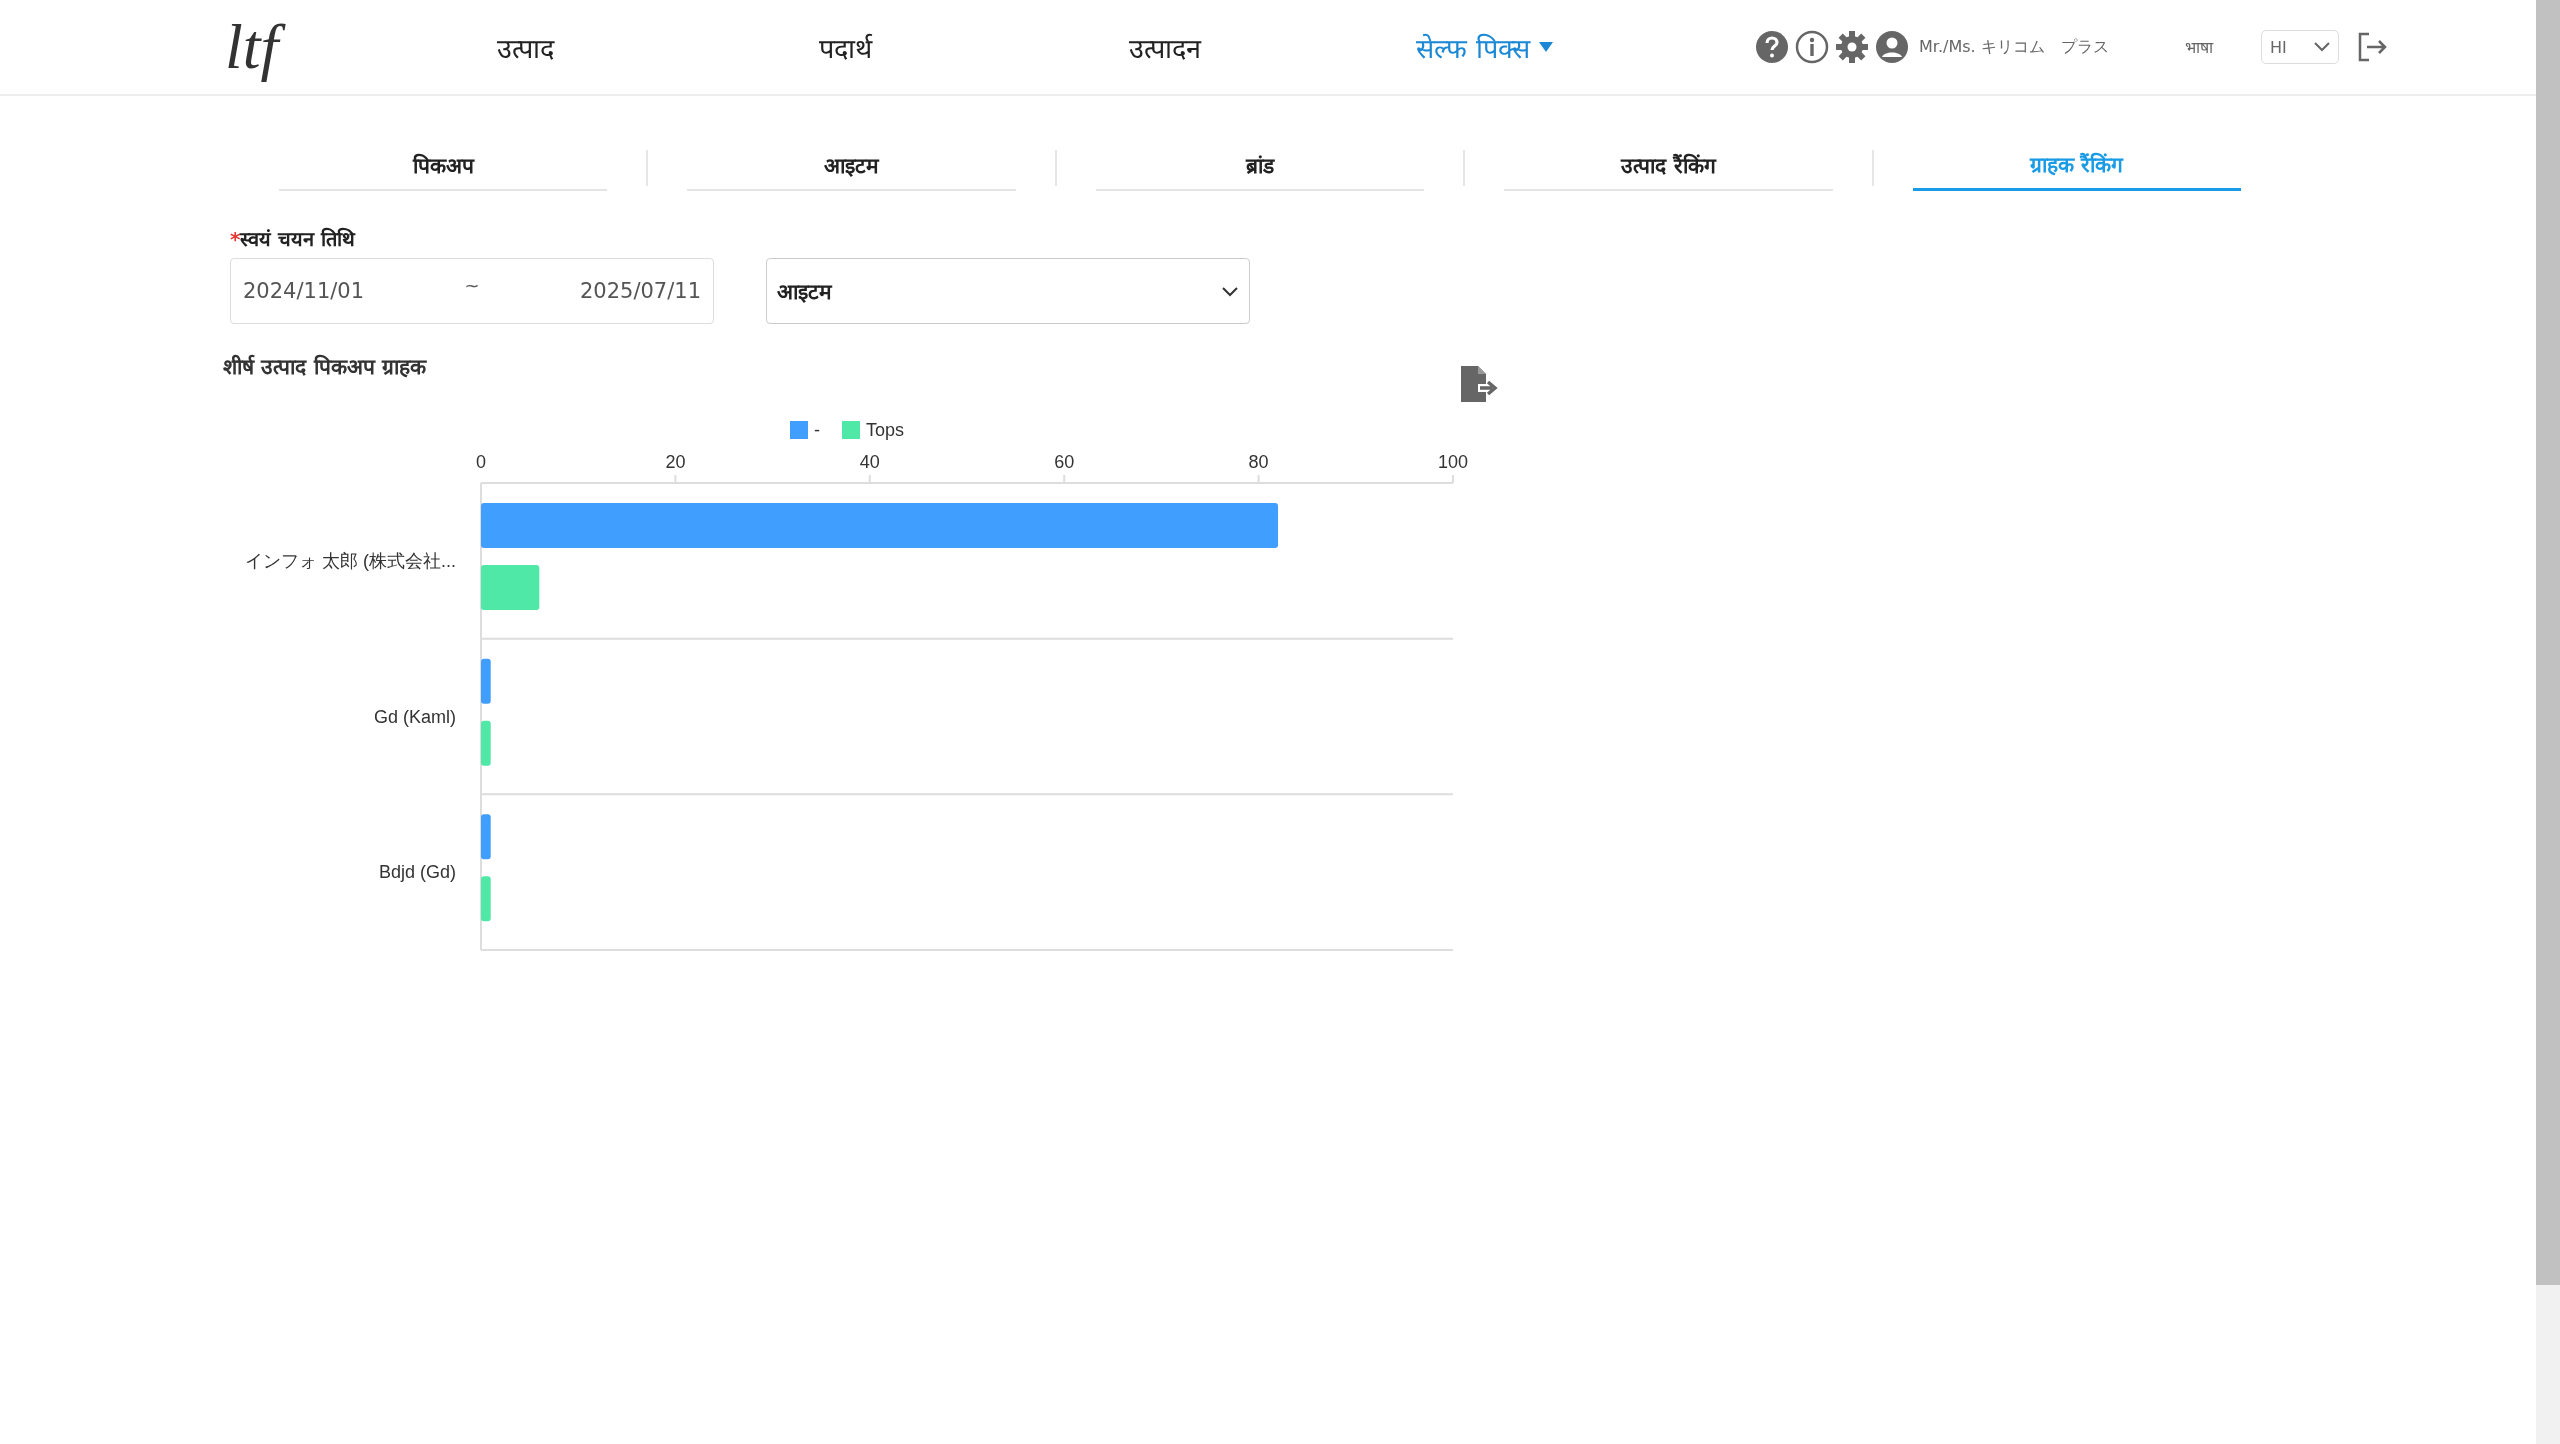  What do you see at coordinates (481, 462) in the screenshot?
I see `axis-tick-label: 0` at bounding box center [481, 462].